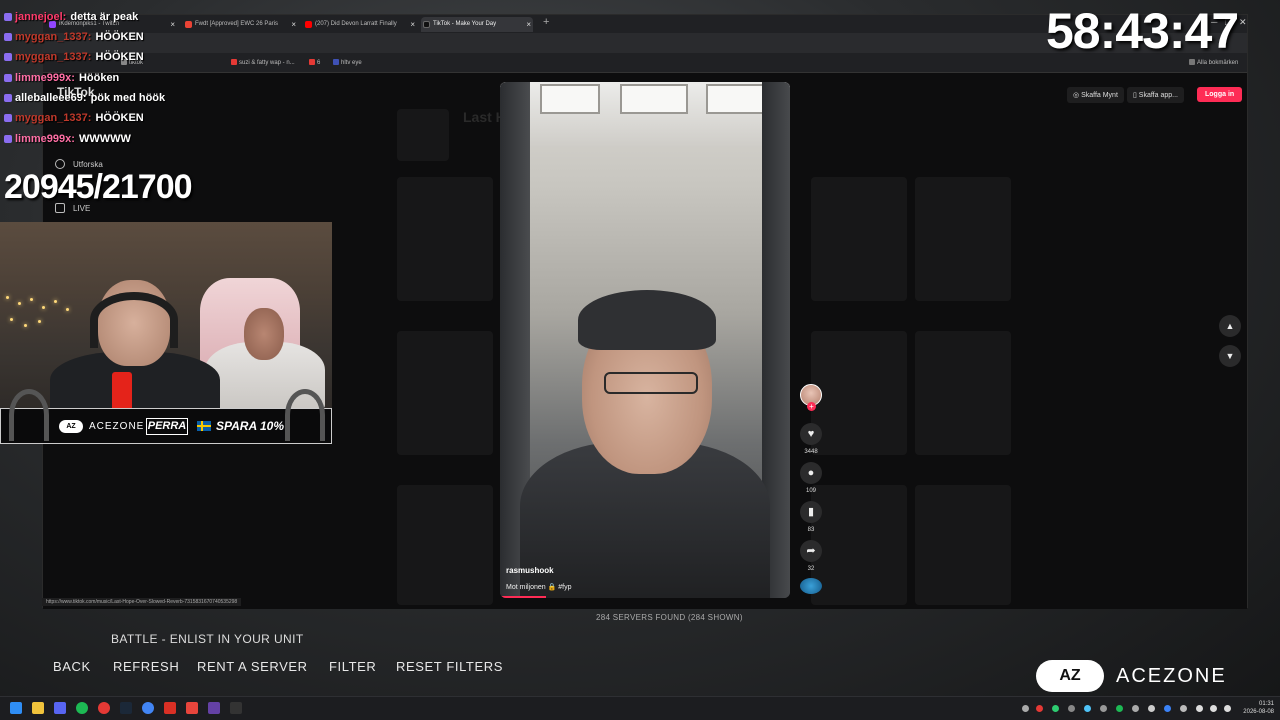  Describe the element at coordinates (1220, 94) in the screenshot. I see `login-button: Logga in` at that location.